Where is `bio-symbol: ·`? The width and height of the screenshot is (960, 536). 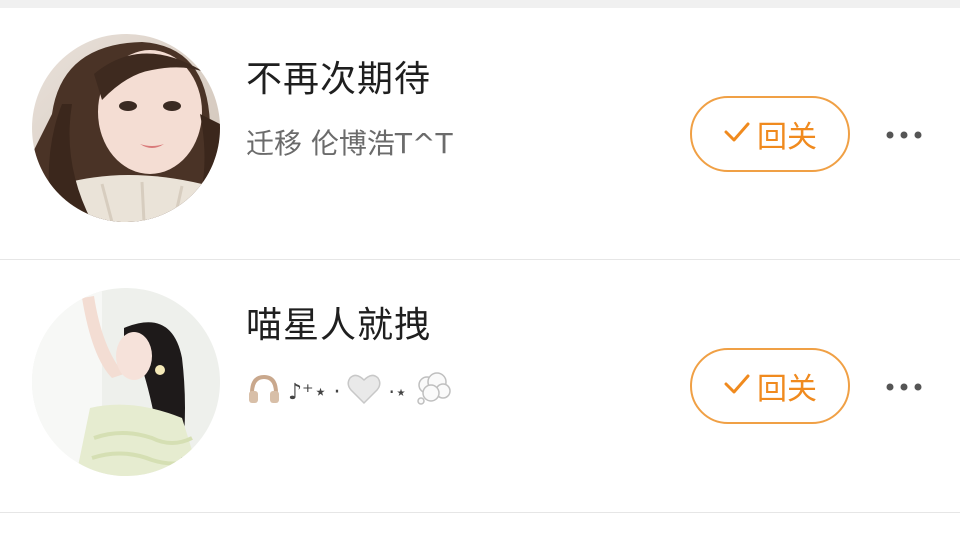 bio-symbol: · is located at coordinates (337, 392).